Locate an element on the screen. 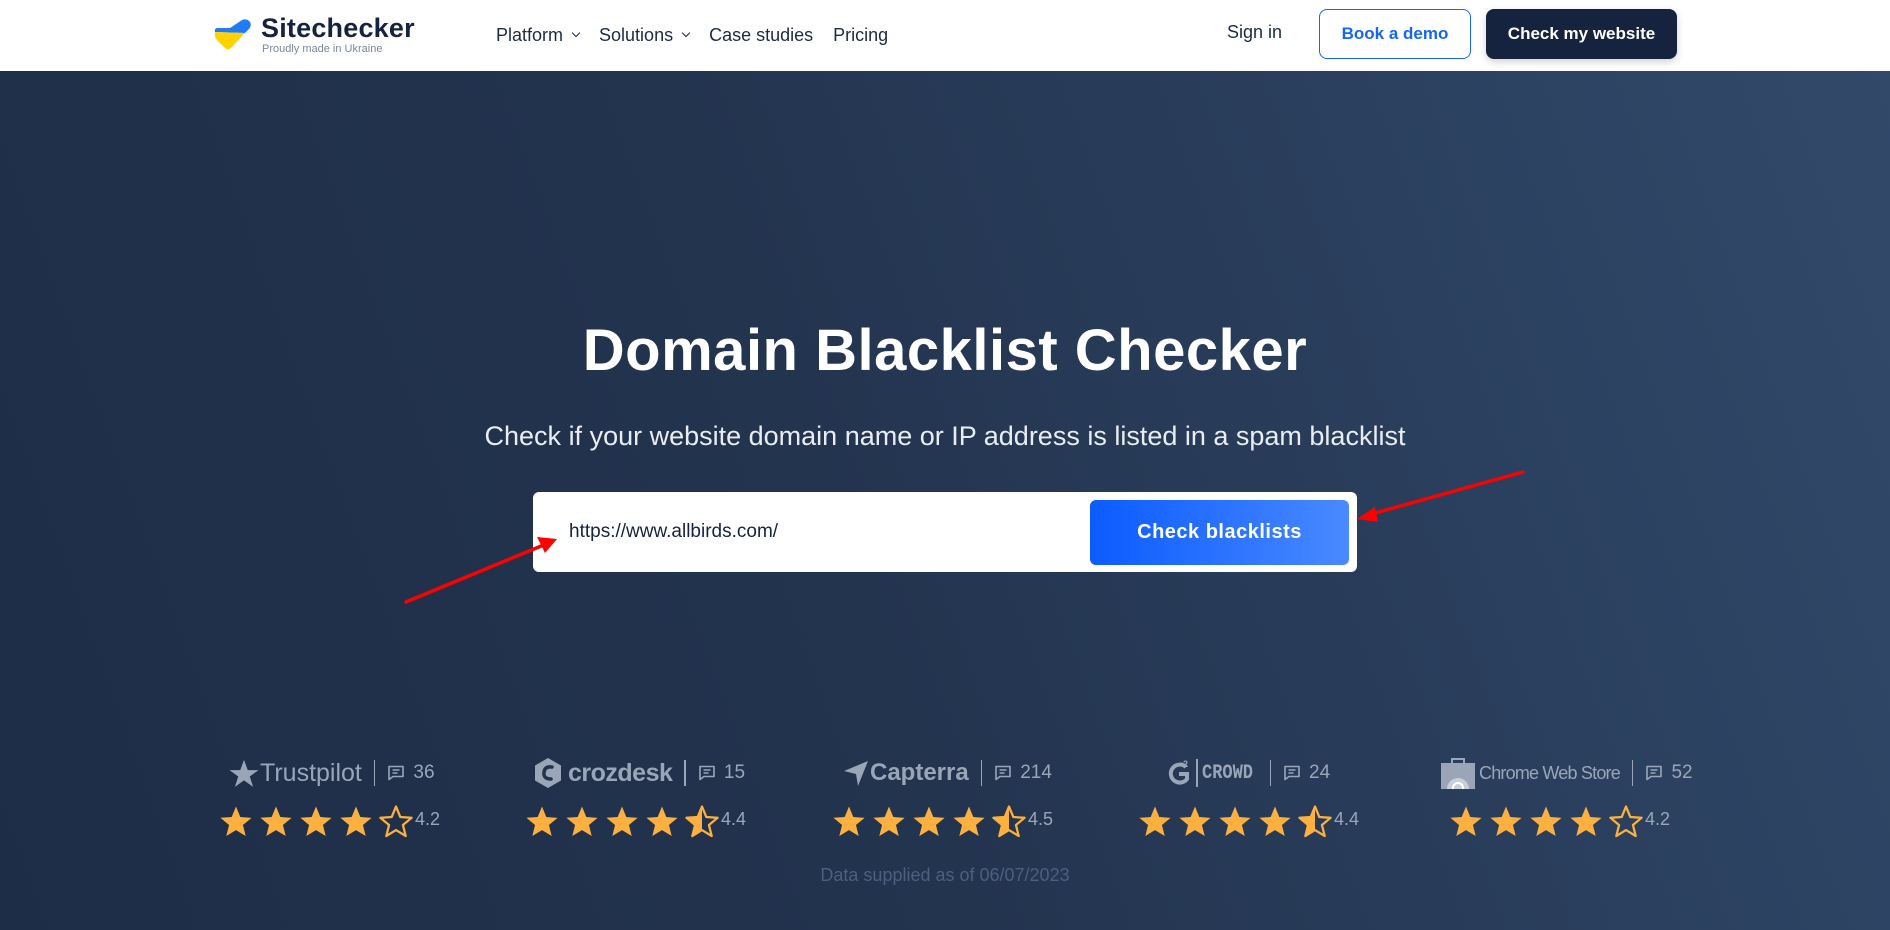 Image resolution: width=1890 pixels, height=930 pixels. trustpilot-logo: Trustpilot is located at coordinates (295, 773).